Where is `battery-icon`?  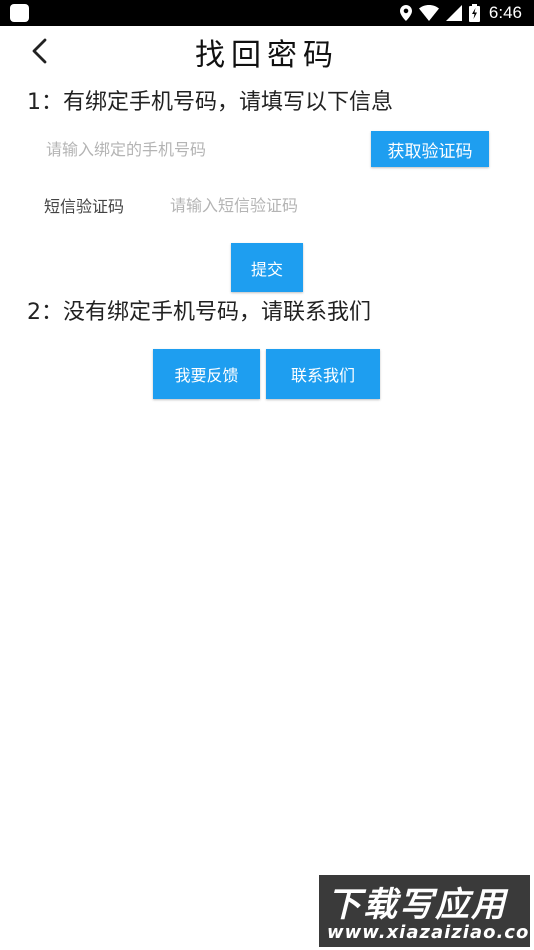 battery-icon is located at coordinates (474, 13).